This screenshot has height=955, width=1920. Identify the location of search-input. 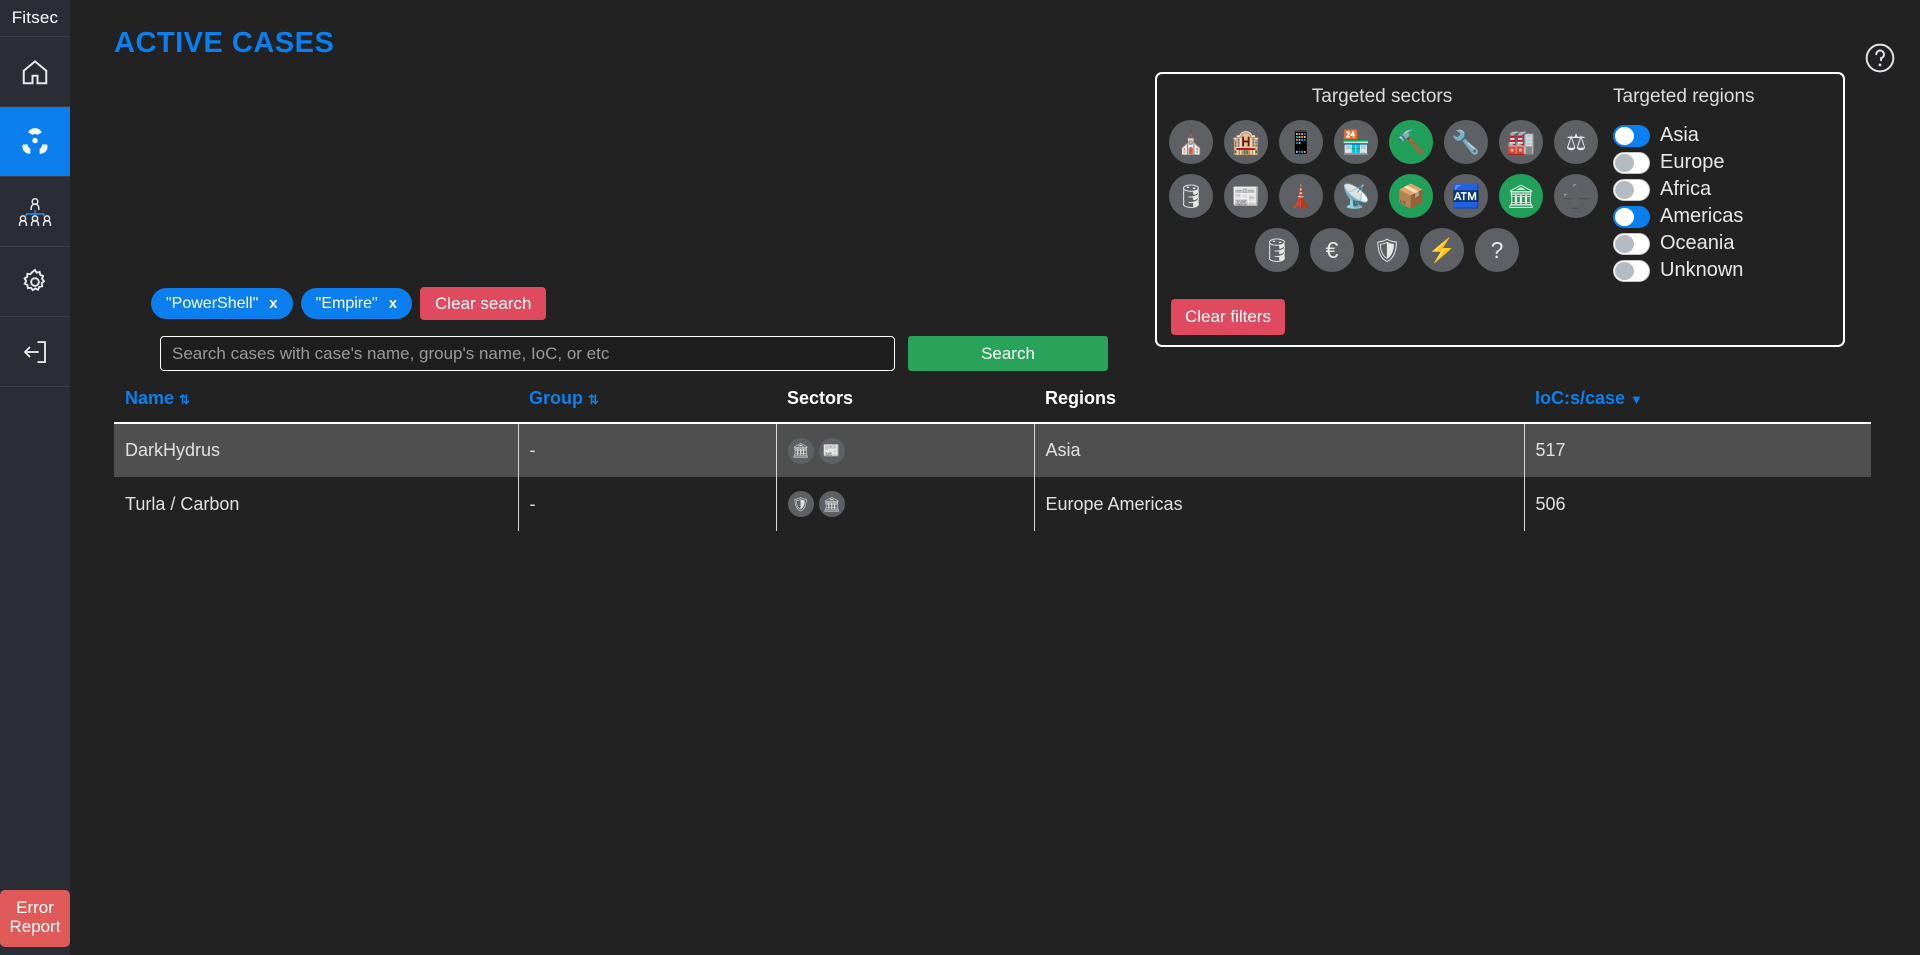
(527, 353).